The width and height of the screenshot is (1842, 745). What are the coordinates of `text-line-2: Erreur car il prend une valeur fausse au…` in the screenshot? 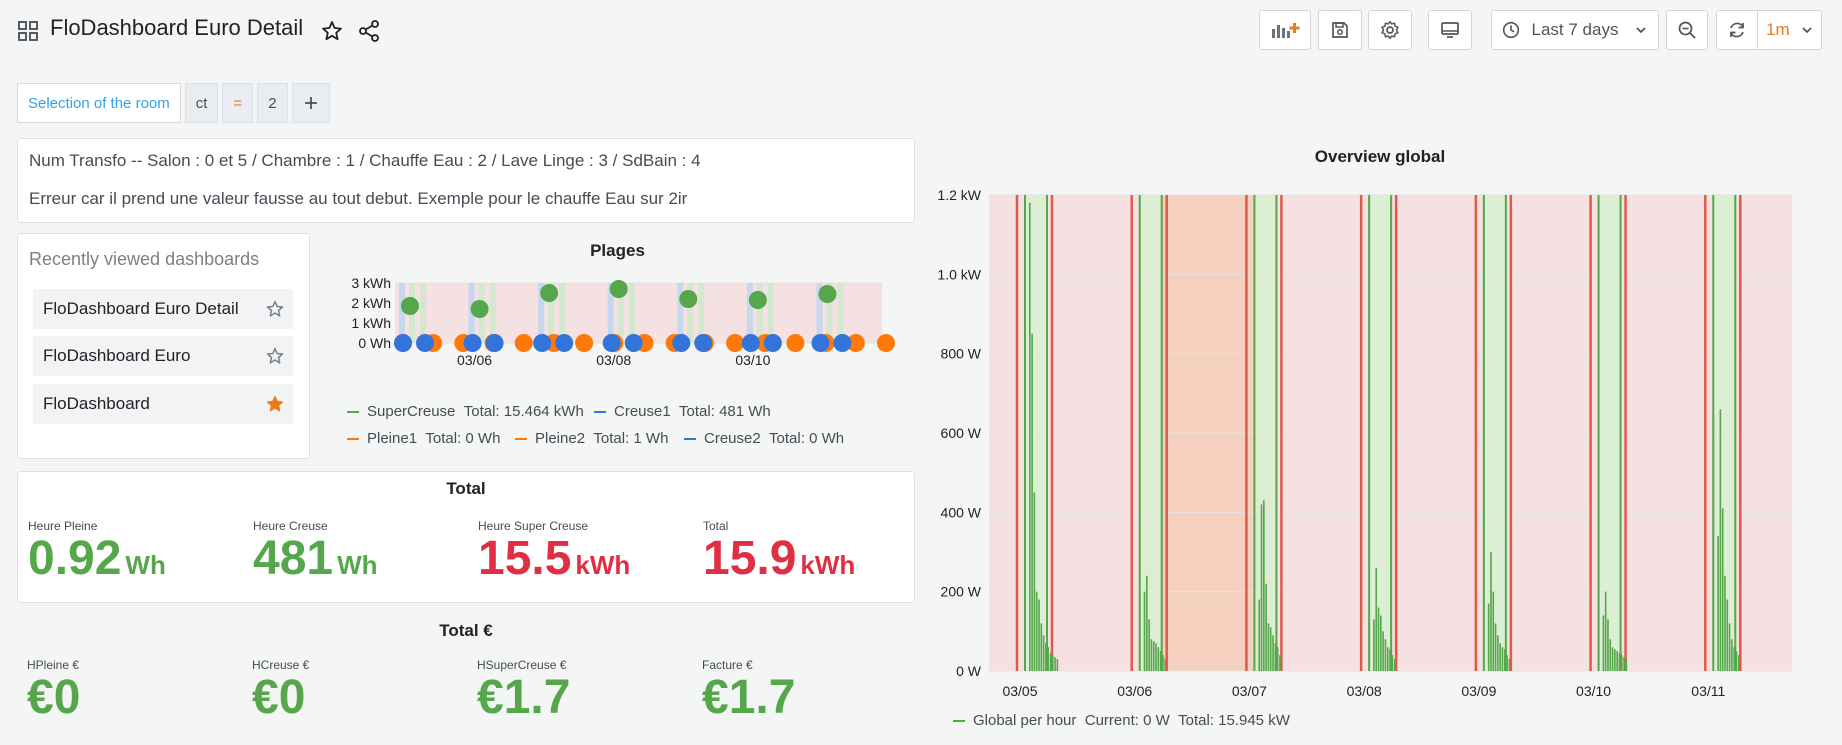 It's located at (358, 198).